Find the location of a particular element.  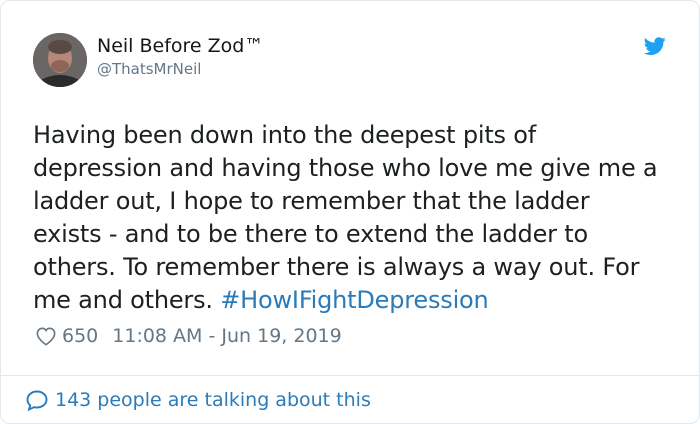

talking-text: 143 people are talking about this is located at coordinates (213, 400).